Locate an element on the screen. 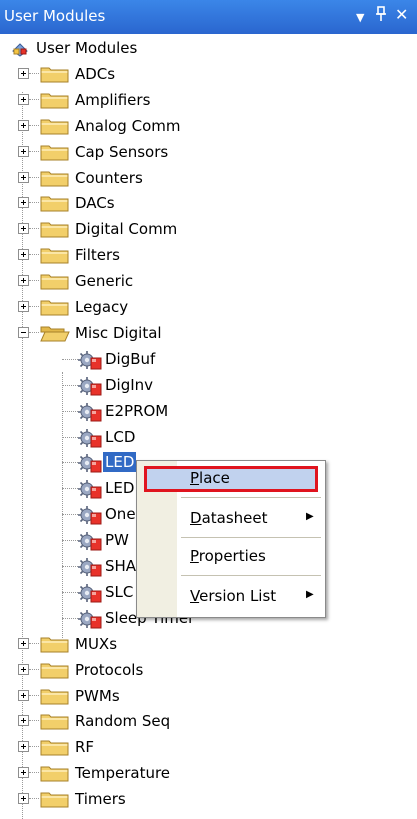  tree-folder-item: DACs is located at coordinates (208, 203).